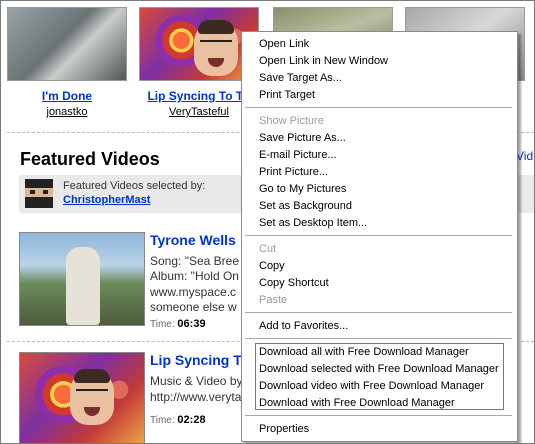 This screenshot has width=535, height=444. Describe the element at coordinates (364, 352) in the screenshot. I see `menu-item-download-all-fdm: Download all with Free Download Manager` at that location.